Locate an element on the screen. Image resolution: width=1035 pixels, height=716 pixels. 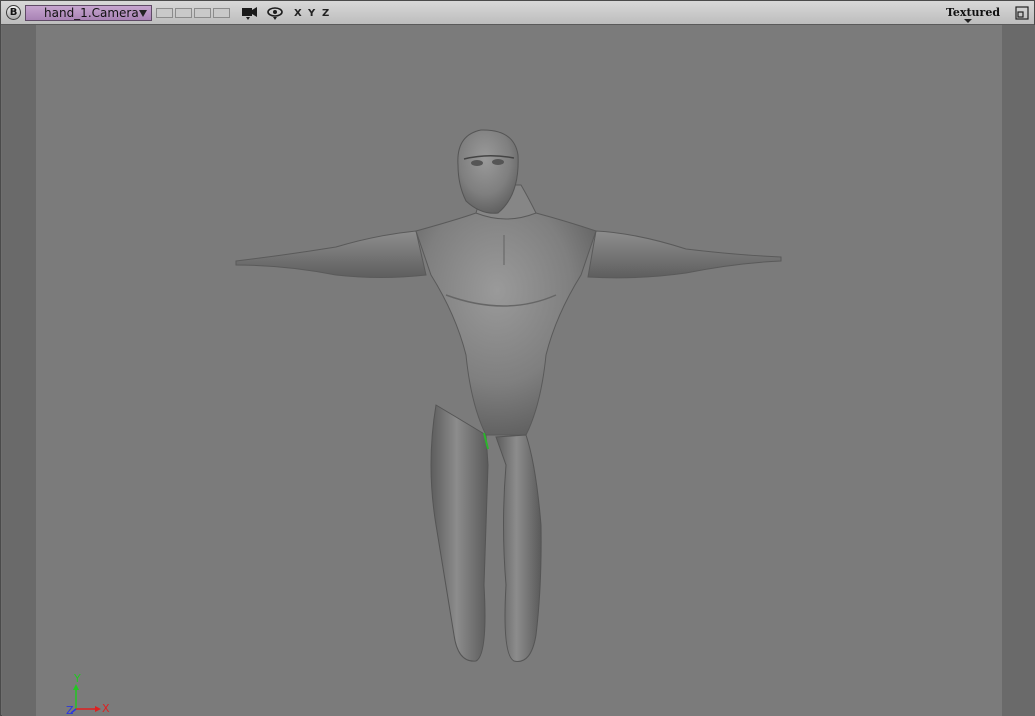
viewport-toolbar: B hand_1.Camera X Y Z Textured is located at coordinates (517, 13).